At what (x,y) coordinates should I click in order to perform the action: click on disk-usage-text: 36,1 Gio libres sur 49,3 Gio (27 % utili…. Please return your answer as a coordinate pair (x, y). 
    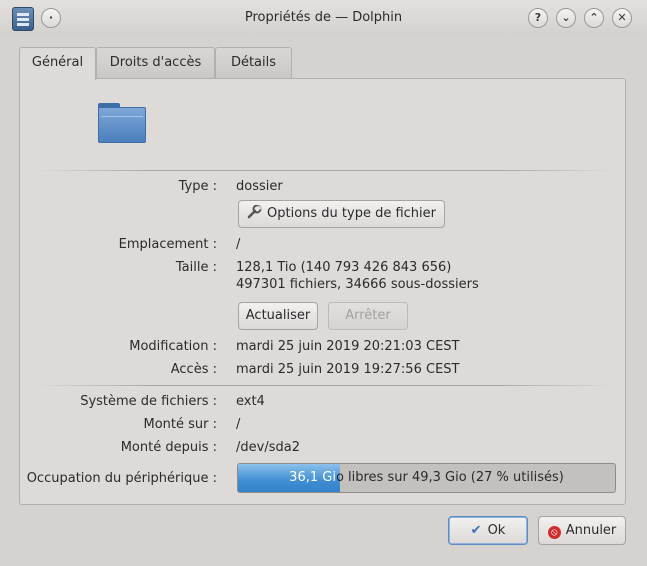
    Looking at the image, I should click on (426, 477).